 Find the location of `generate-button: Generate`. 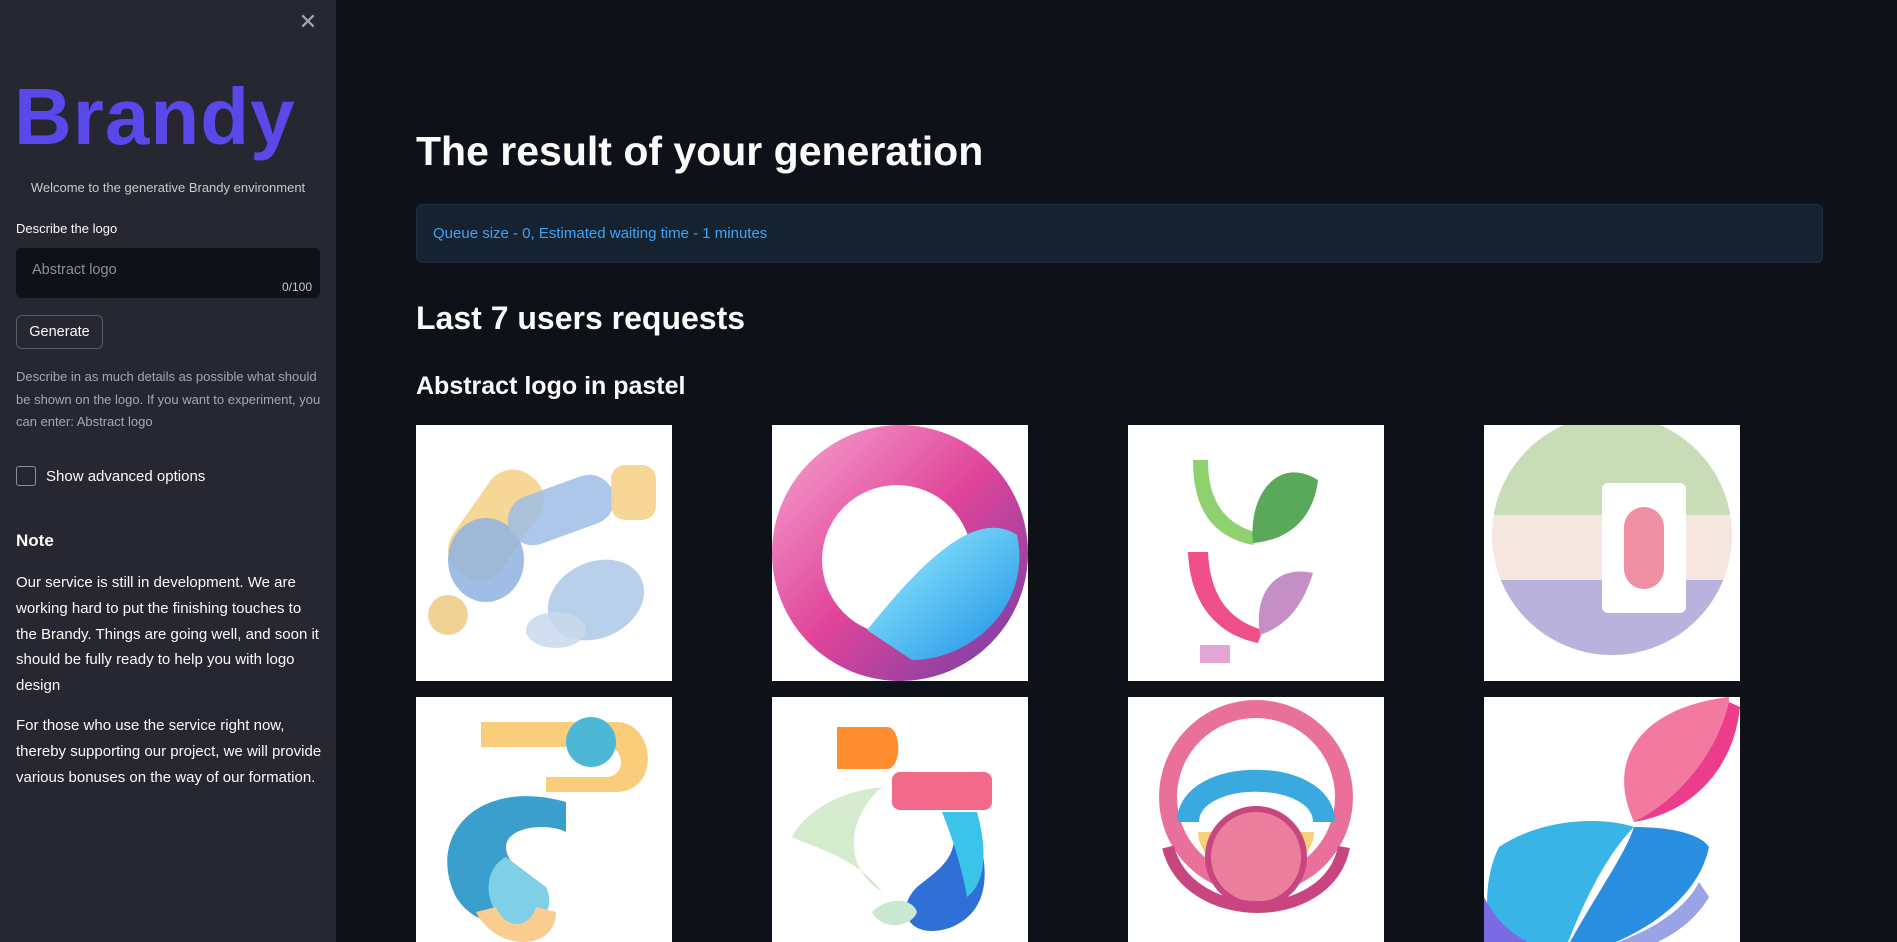

generate-button: Generate is located at coordinates (59, 332).